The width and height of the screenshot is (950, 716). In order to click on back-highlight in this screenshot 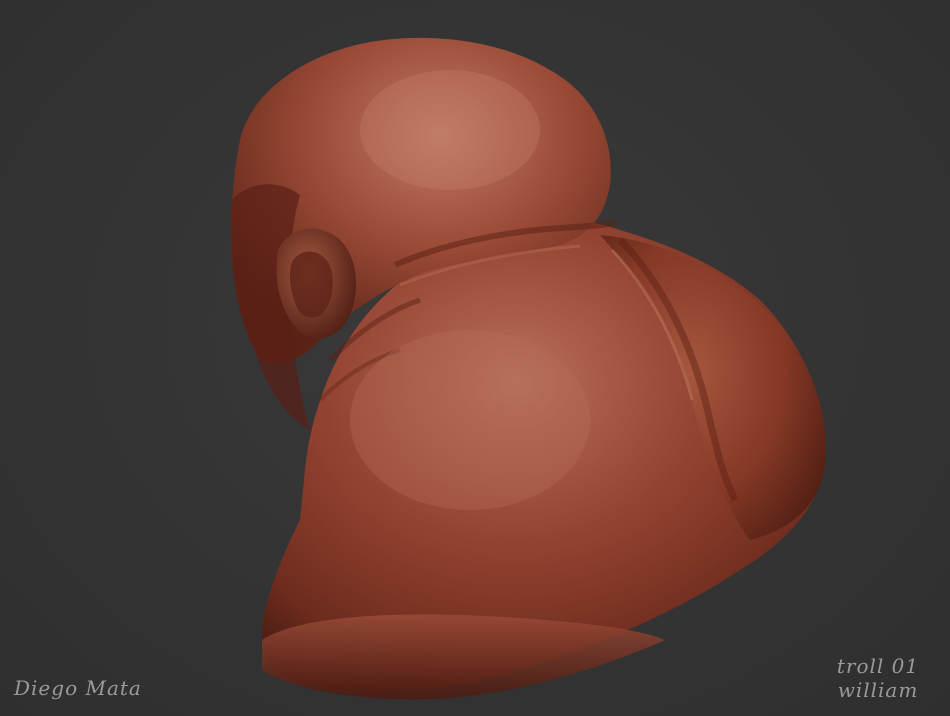, I will do `click(470, 420)`.